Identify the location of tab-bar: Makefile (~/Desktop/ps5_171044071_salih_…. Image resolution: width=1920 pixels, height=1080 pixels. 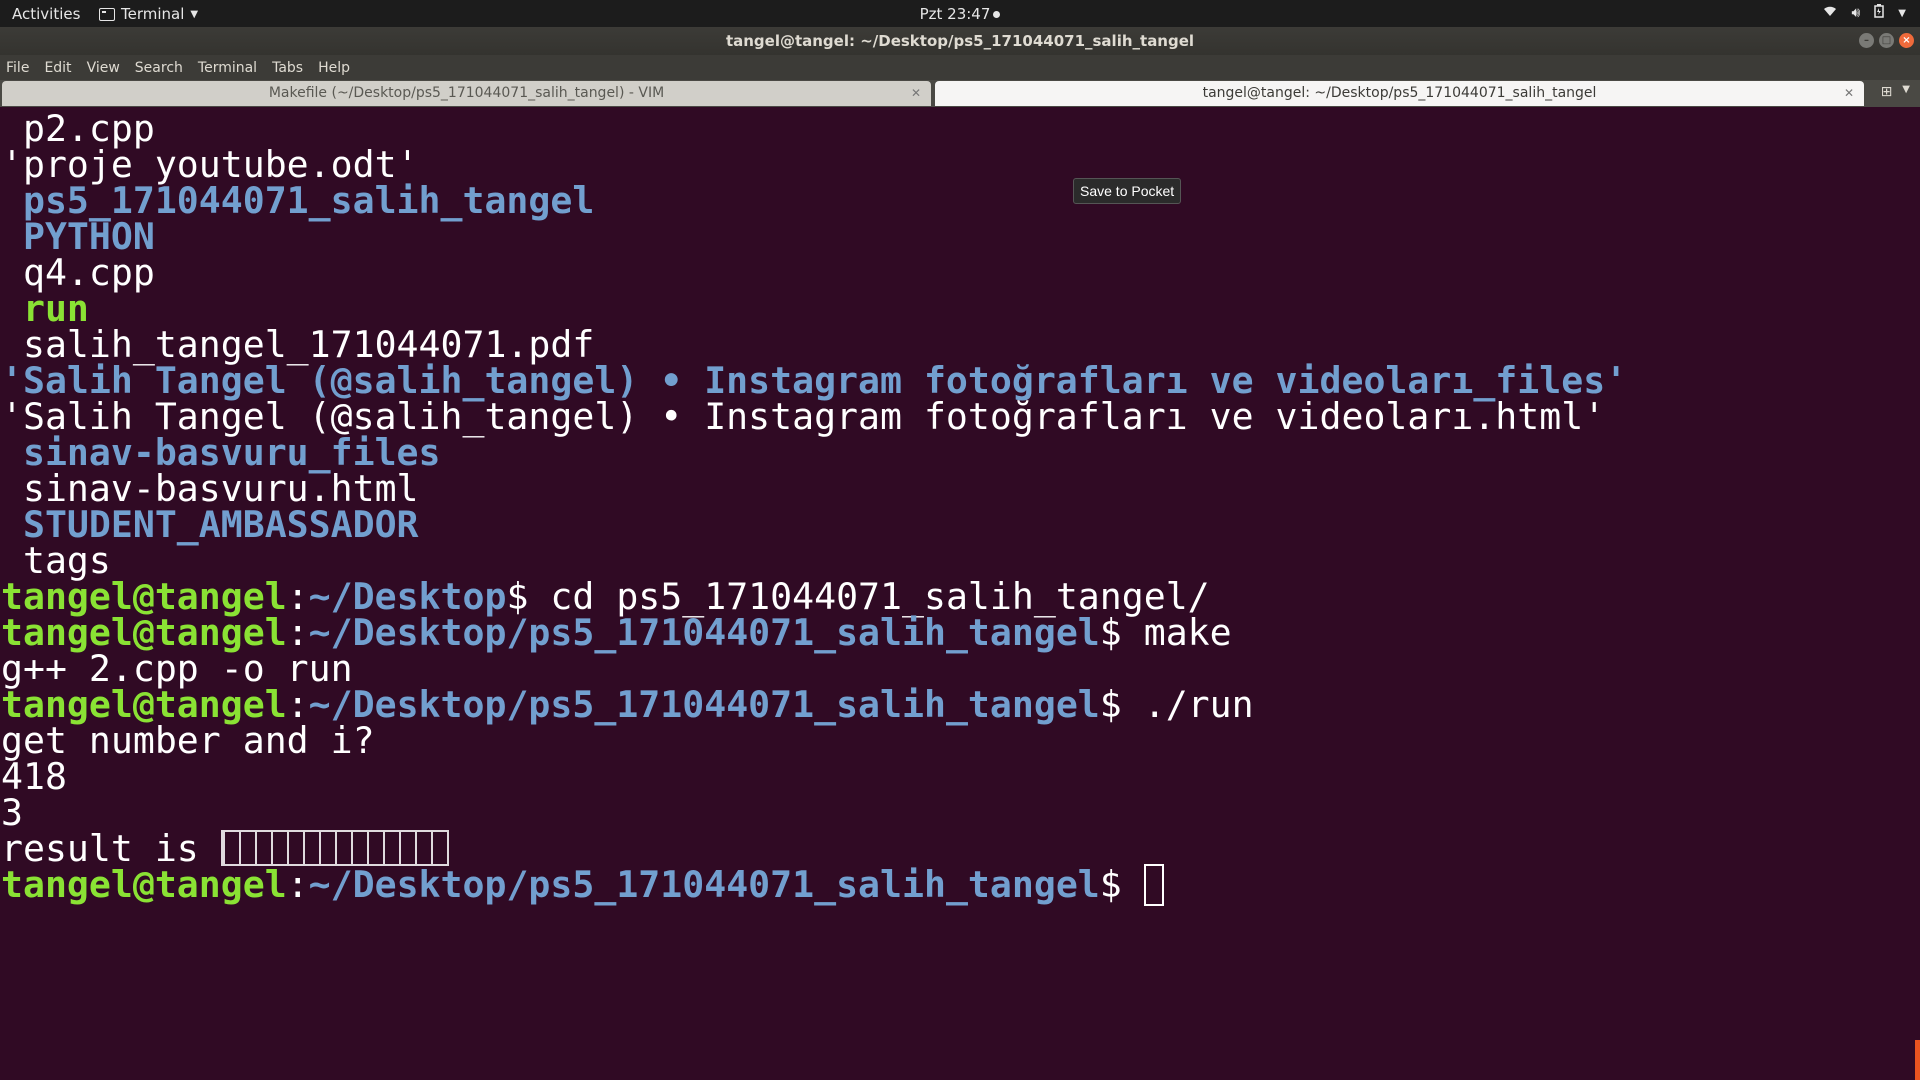
(960, 93).